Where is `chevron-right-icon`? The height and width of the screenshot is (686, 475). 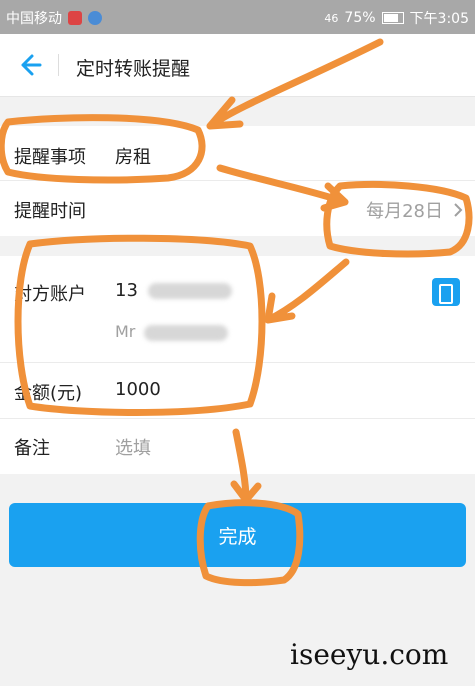
chevron-right-icon is located at coordinates (458, 210).